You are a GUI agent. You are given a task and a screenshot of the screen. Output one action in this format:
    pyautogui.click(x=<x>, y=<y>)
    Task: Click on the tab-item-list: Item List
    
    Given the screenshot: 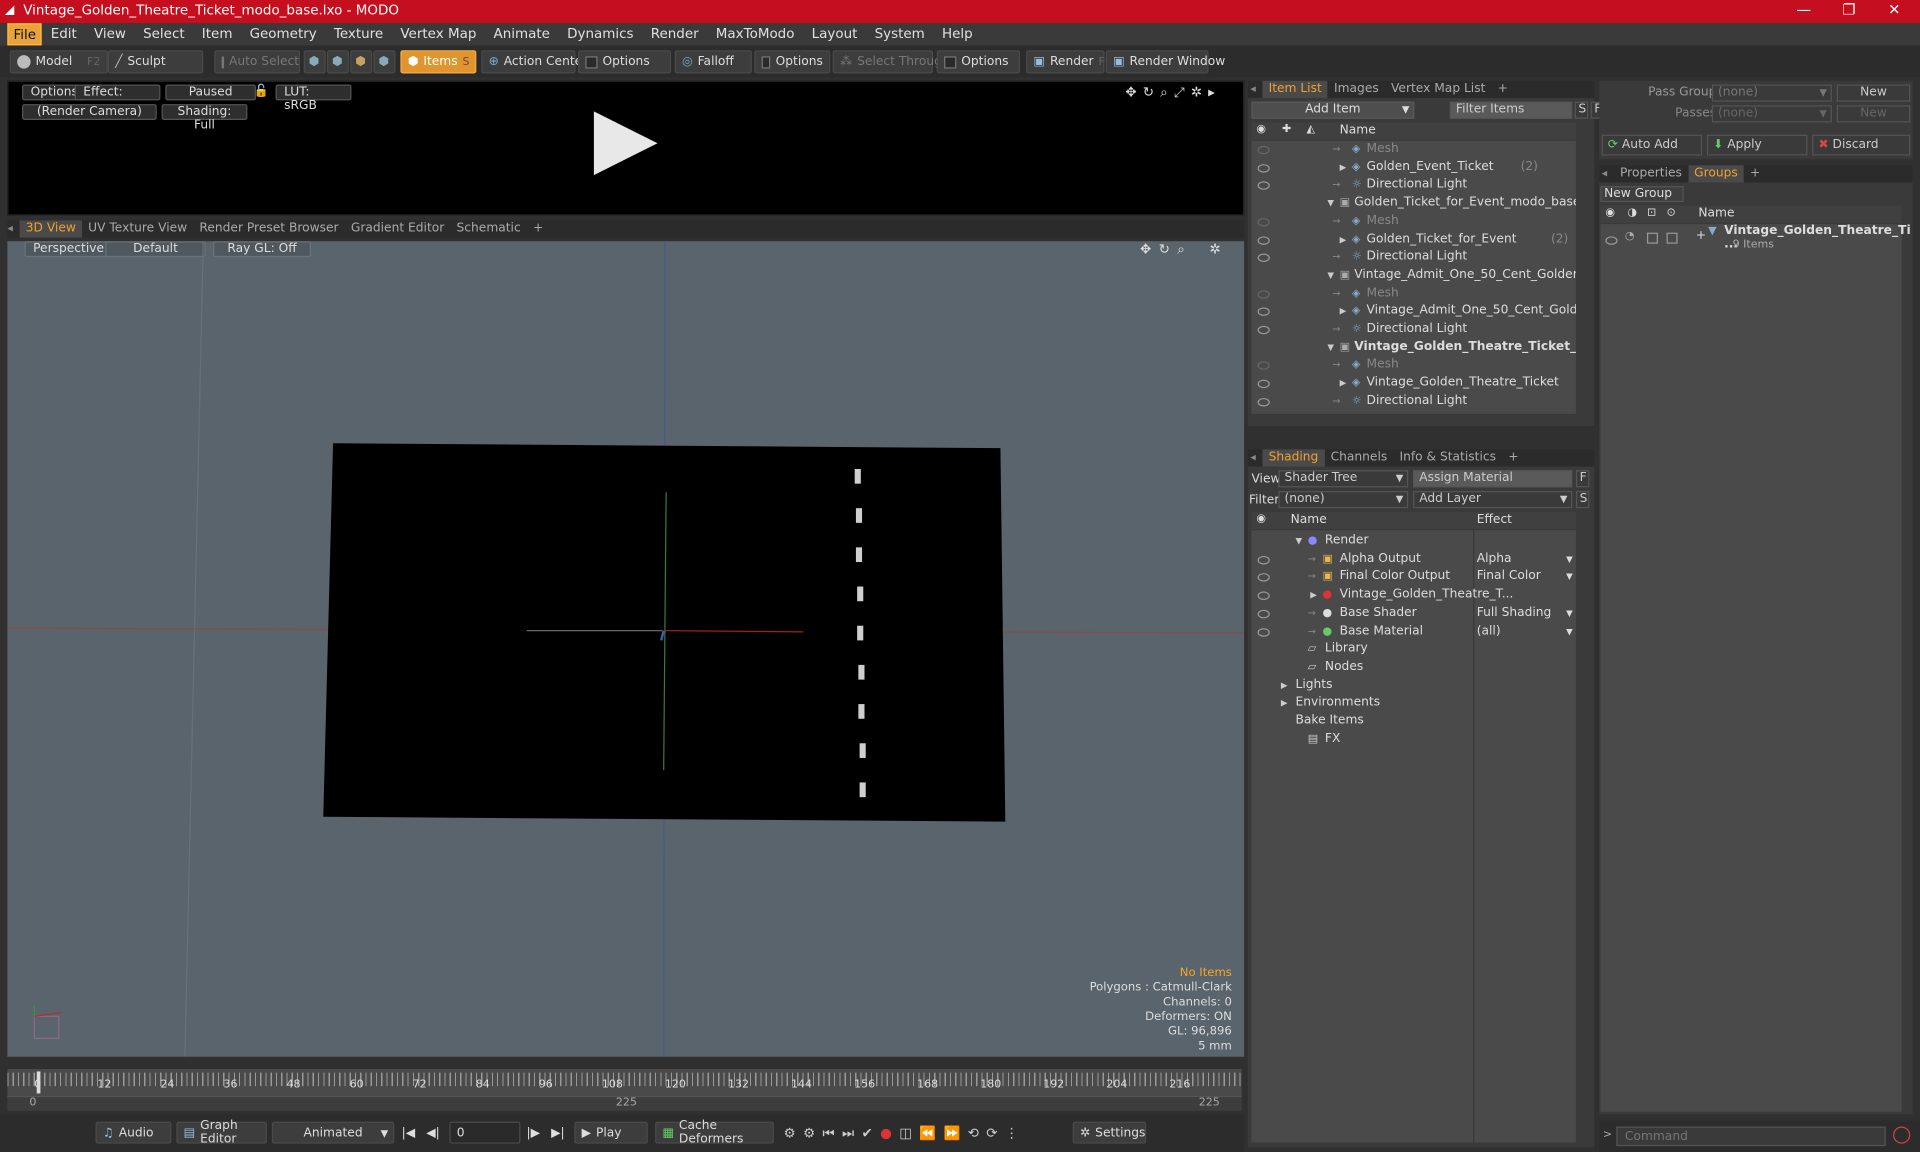 What is the action you would take?
    pyautogui.click(x=1295, y=89)
    